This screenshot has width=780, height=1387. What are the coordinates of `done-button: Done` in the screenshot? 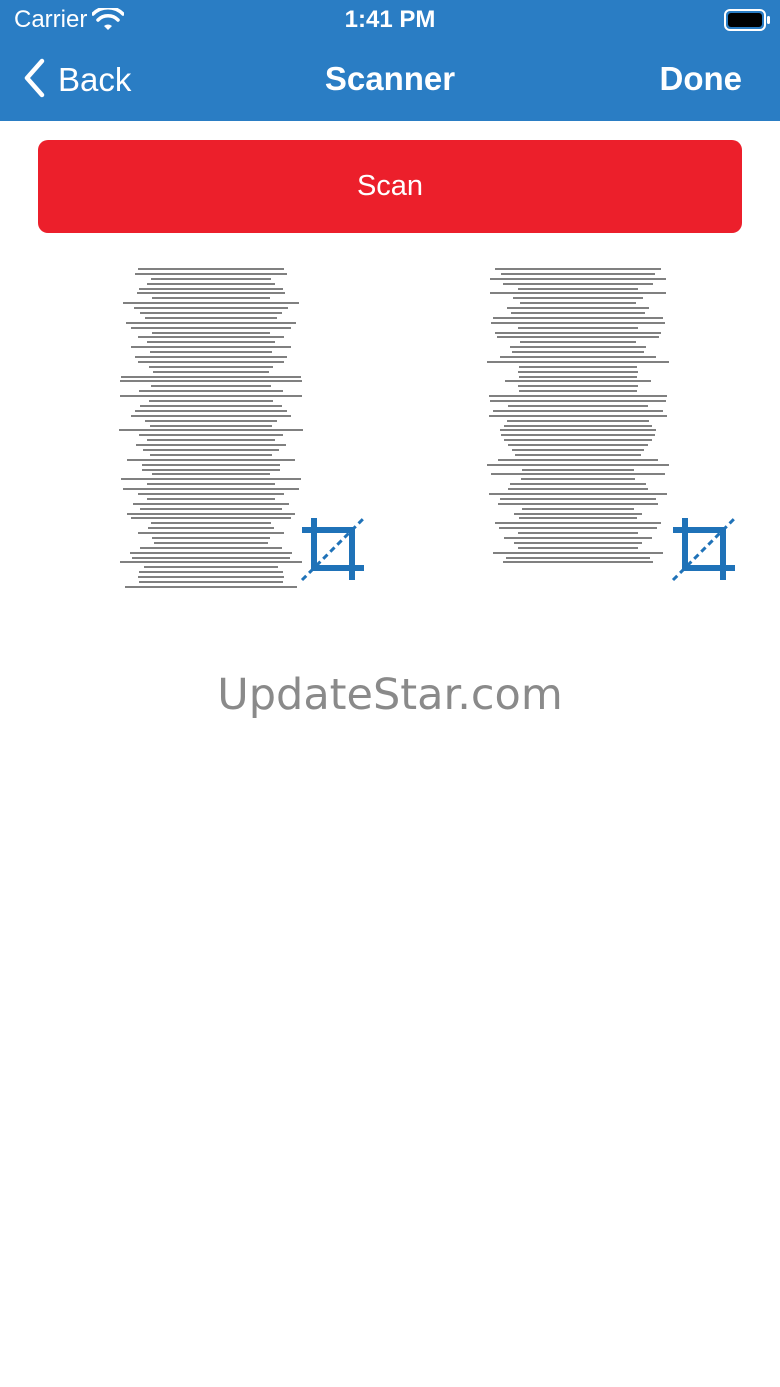 It's located at (701, 79).